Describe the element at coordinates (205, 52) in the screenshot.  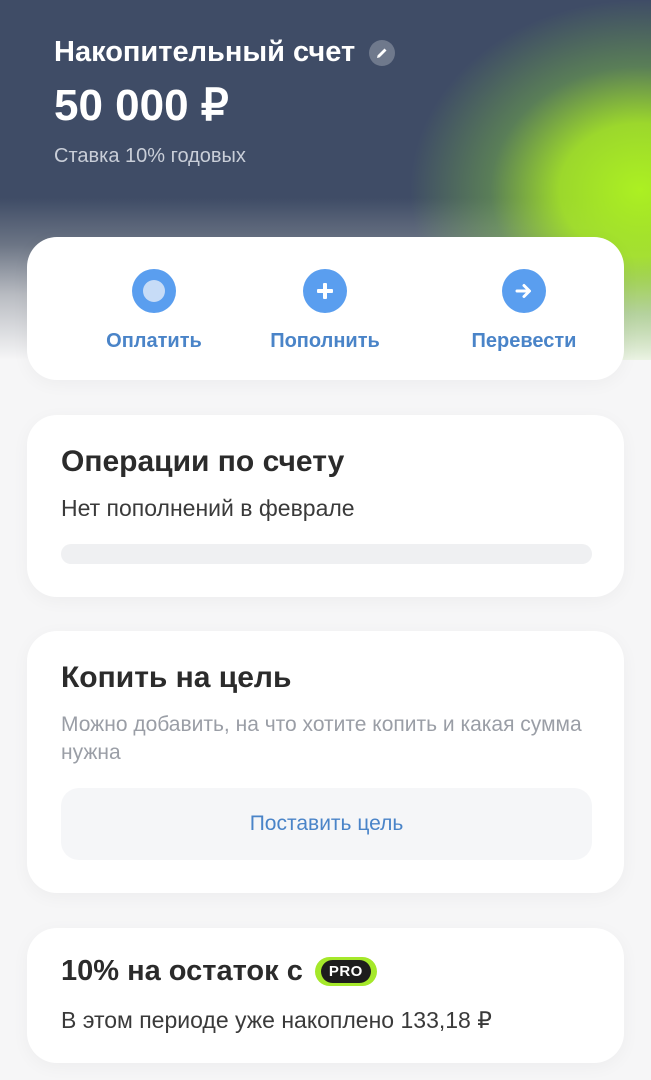
I see `account-title: Накопительный счет` at that location.